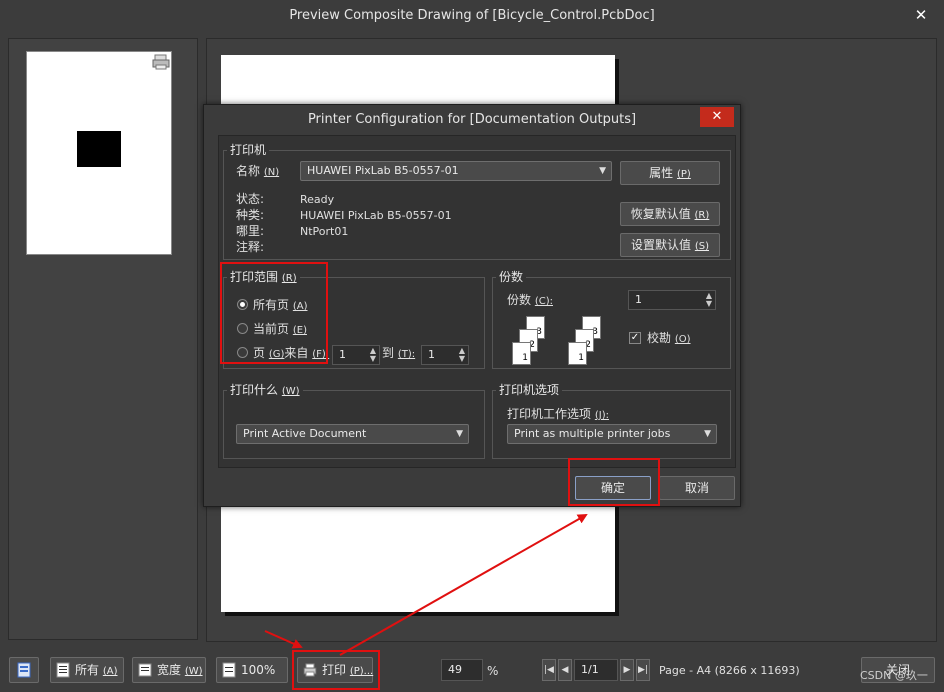 The image size is (944, 692). I want to click on fit-width-button: 宽度 (W), so click(169, 670).